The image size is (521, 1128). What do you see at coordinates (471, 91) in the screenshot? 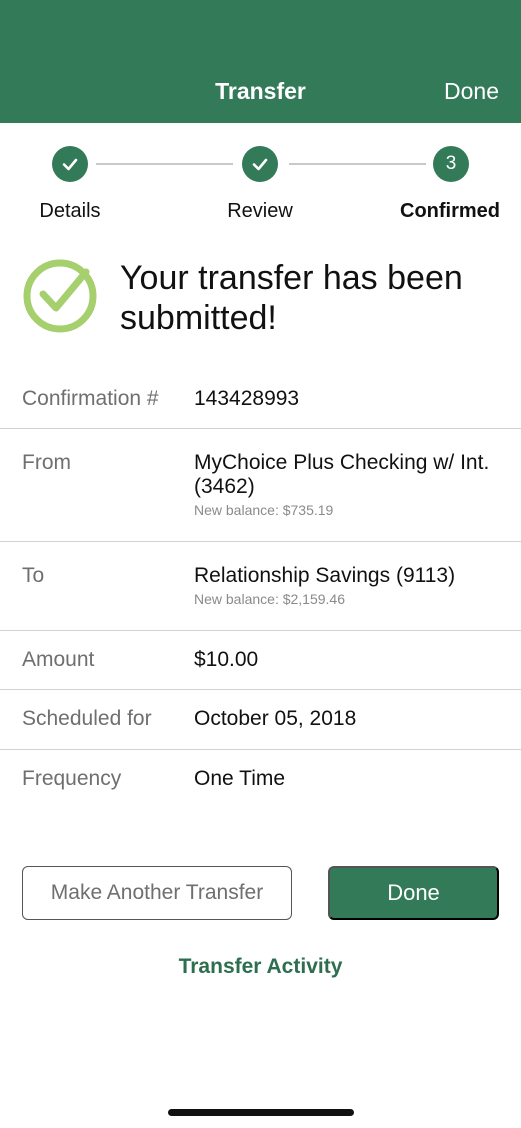
I see `header-done-button: Done` at bounding box center [471, 91].